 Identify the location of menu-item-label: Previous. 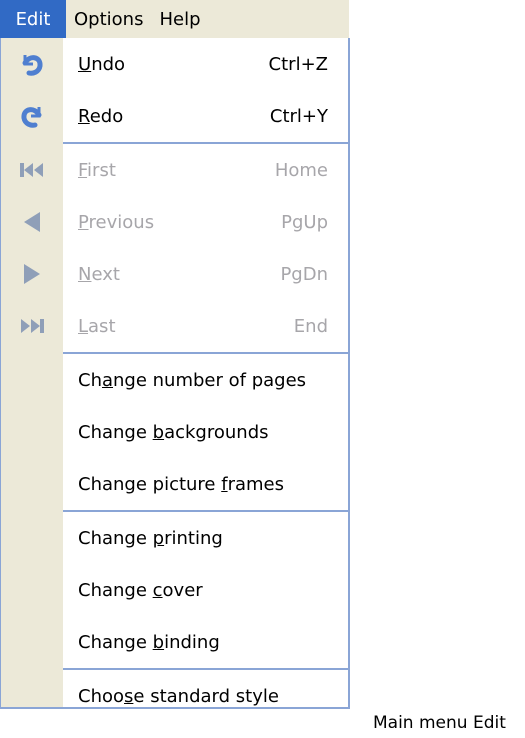
(116, 222).